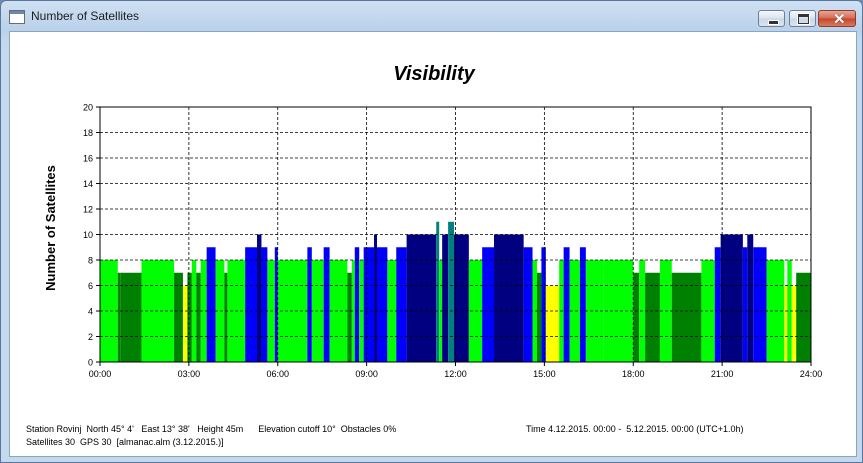  Describe the element at coordinates (366, 374) in the screenshot. I see `x-tick-label: 09:00` at that location.